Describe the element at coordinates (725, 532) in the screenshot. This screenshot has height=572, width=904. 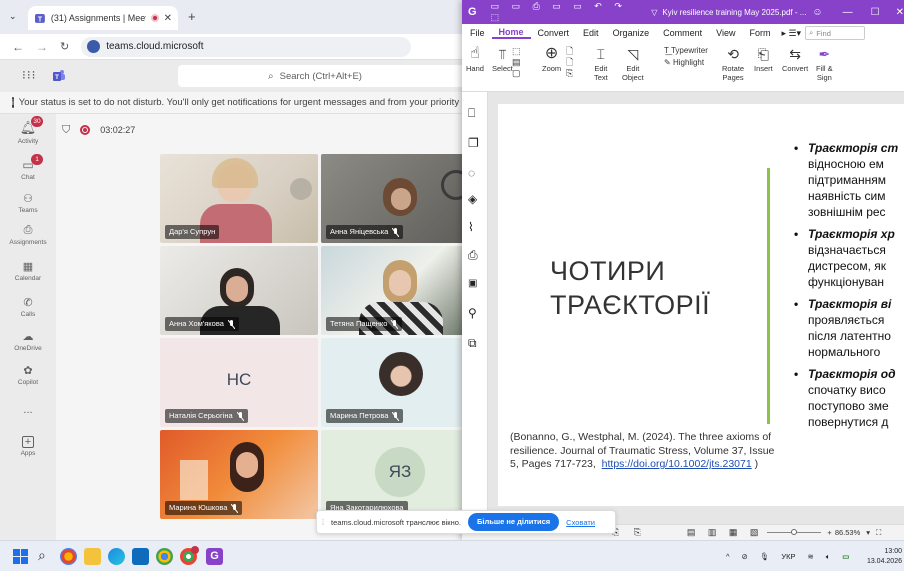
I see `view-mode-icons: ▤ ▥ ▦ ▧` at that location.